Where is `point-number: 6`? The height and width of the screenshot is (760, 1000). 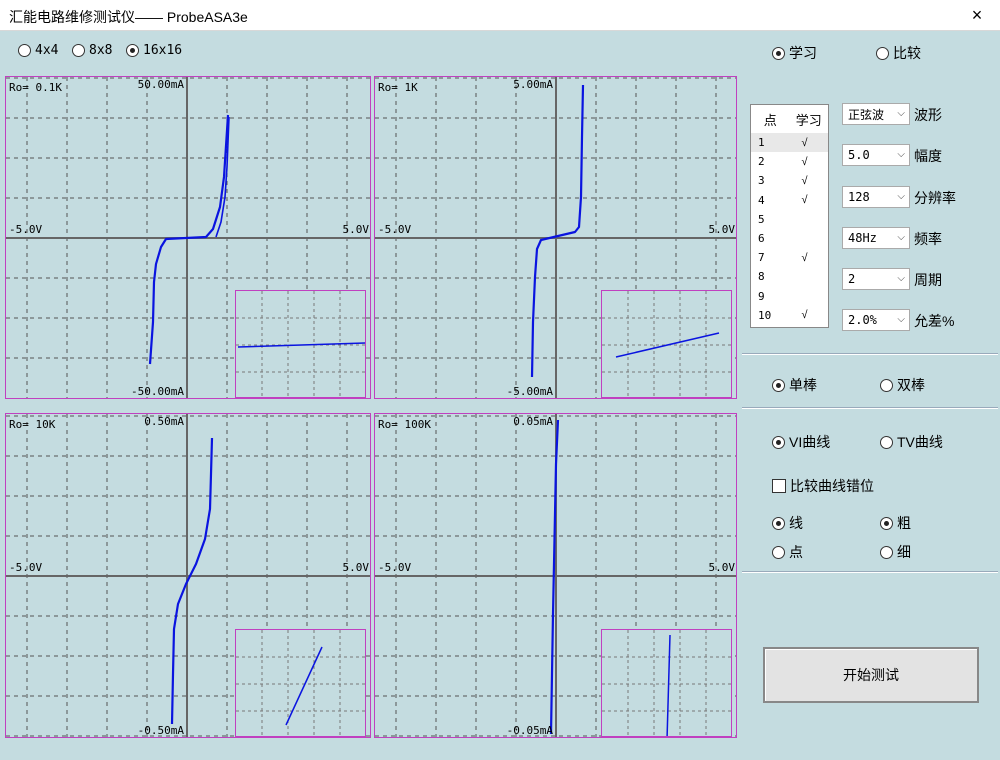
point-number: 6 is located at coordinates (761, 239).